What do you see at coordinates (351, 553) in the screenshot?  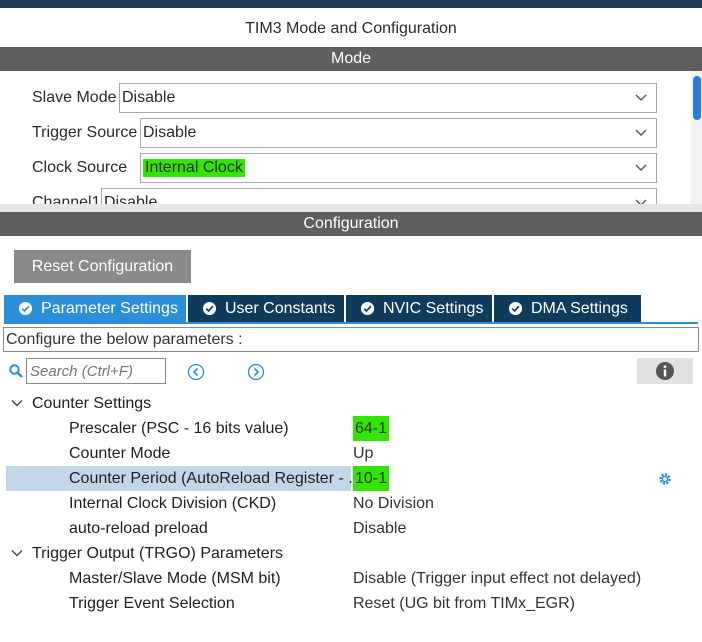 I see `tree-group-trigger-output: Trigger Output (TRGO) Parameters` at bounding box center [351, 553].